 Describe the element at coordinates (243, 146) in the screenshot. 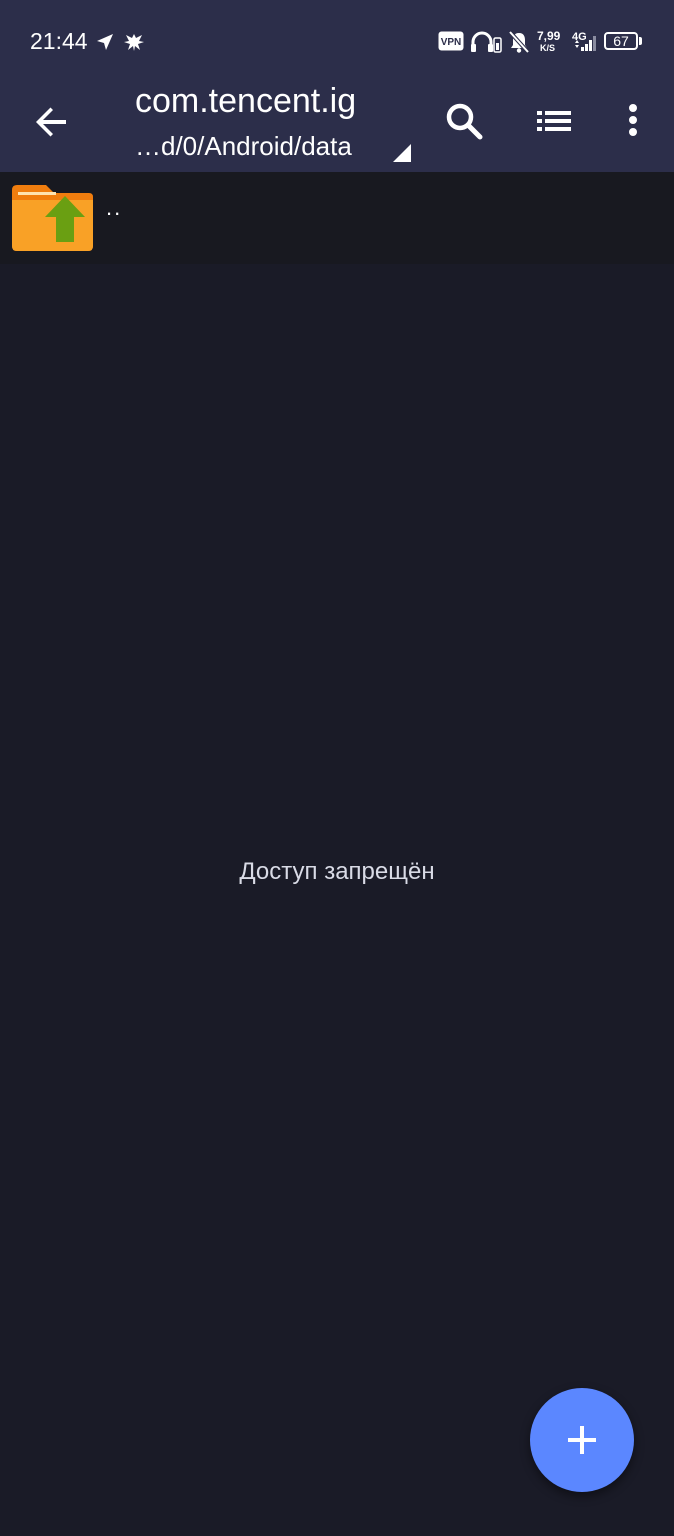

I see `breadcrumb-path: …d/0/Android/data` at that location.